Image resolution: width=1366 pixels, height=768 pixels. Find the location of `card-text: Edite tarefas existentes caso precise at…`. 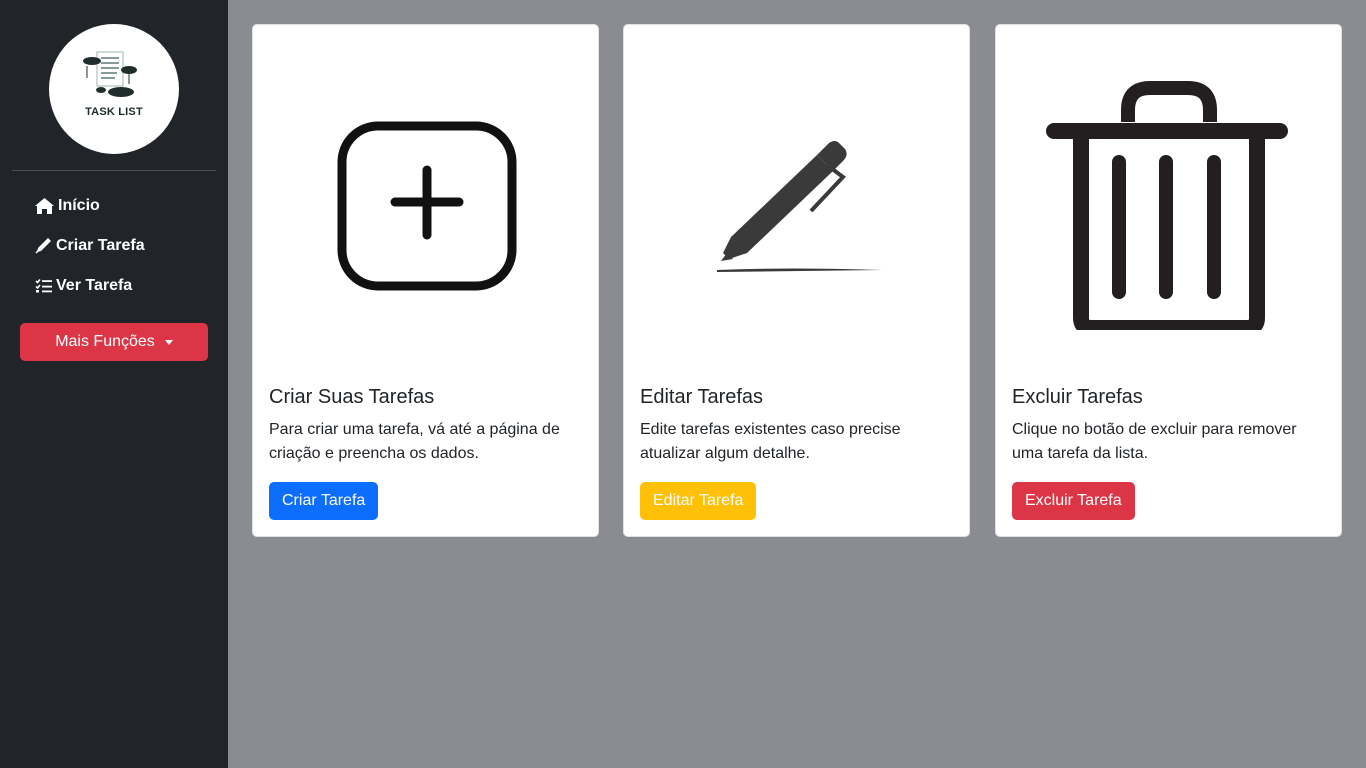

card-text: Edite tarefas existentes caso precise at… is located at coordinates (770, 441).